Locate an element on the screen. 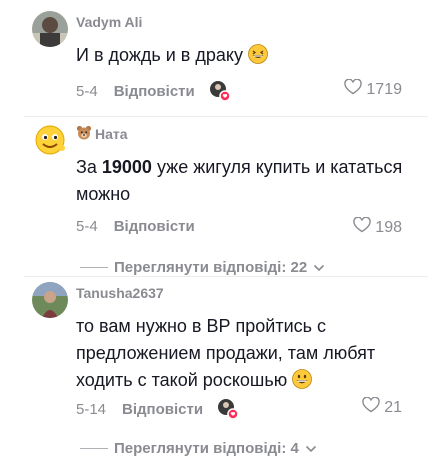 This screenshot has height=468, width=428. comment-author: Ната is located at coordinates (102, 134).